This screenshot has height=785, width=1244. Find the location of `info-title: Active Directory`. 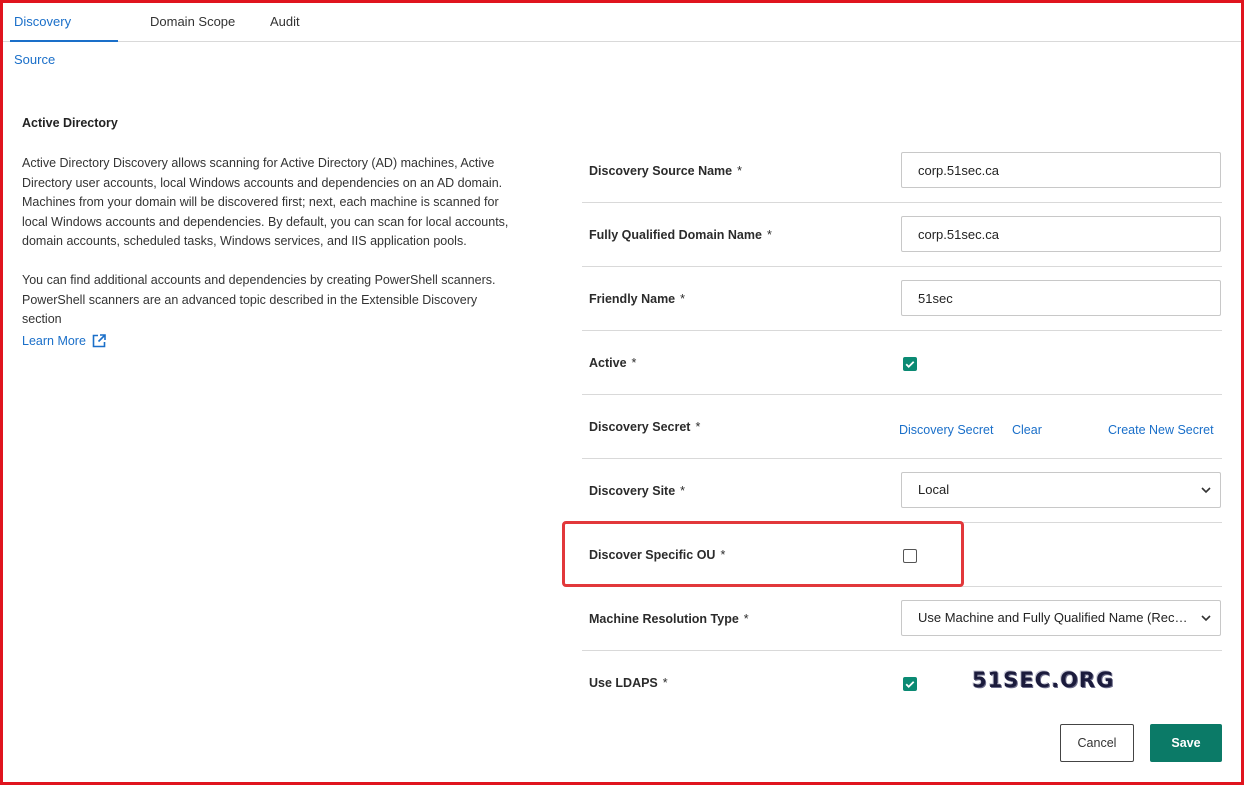

info-title: Active Directory is located at coordinates (70, 123).